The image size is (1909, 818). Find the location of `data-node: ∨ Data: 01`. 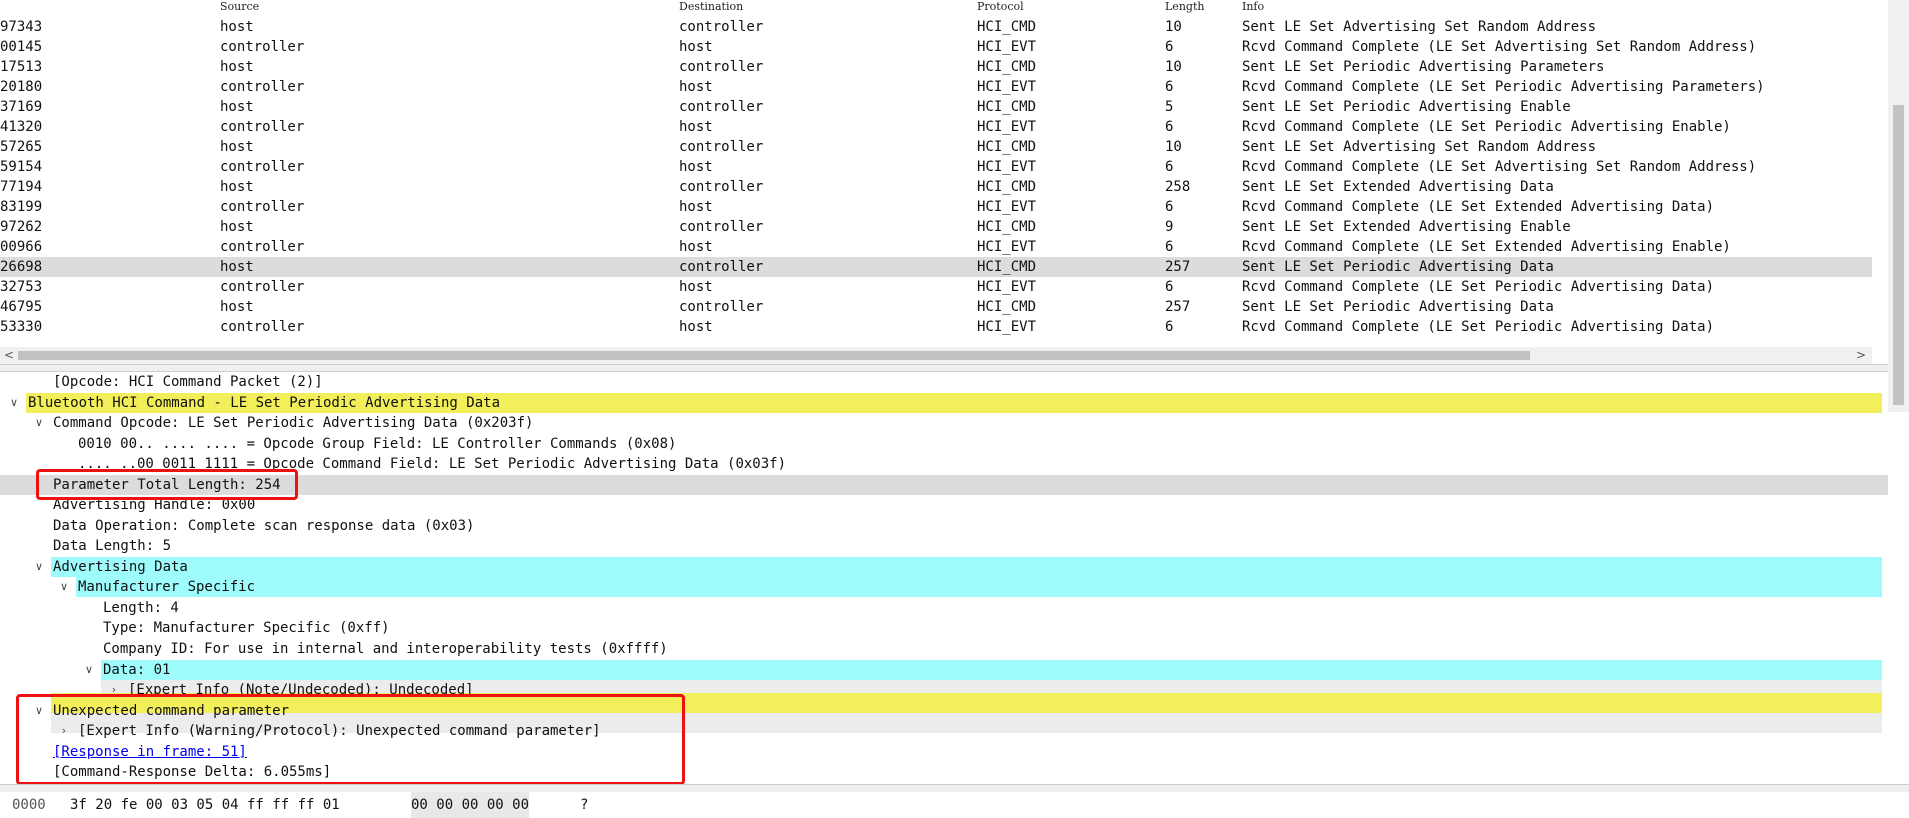

data-node: ∨ Data: 01 is located at coordinates (128, 670).